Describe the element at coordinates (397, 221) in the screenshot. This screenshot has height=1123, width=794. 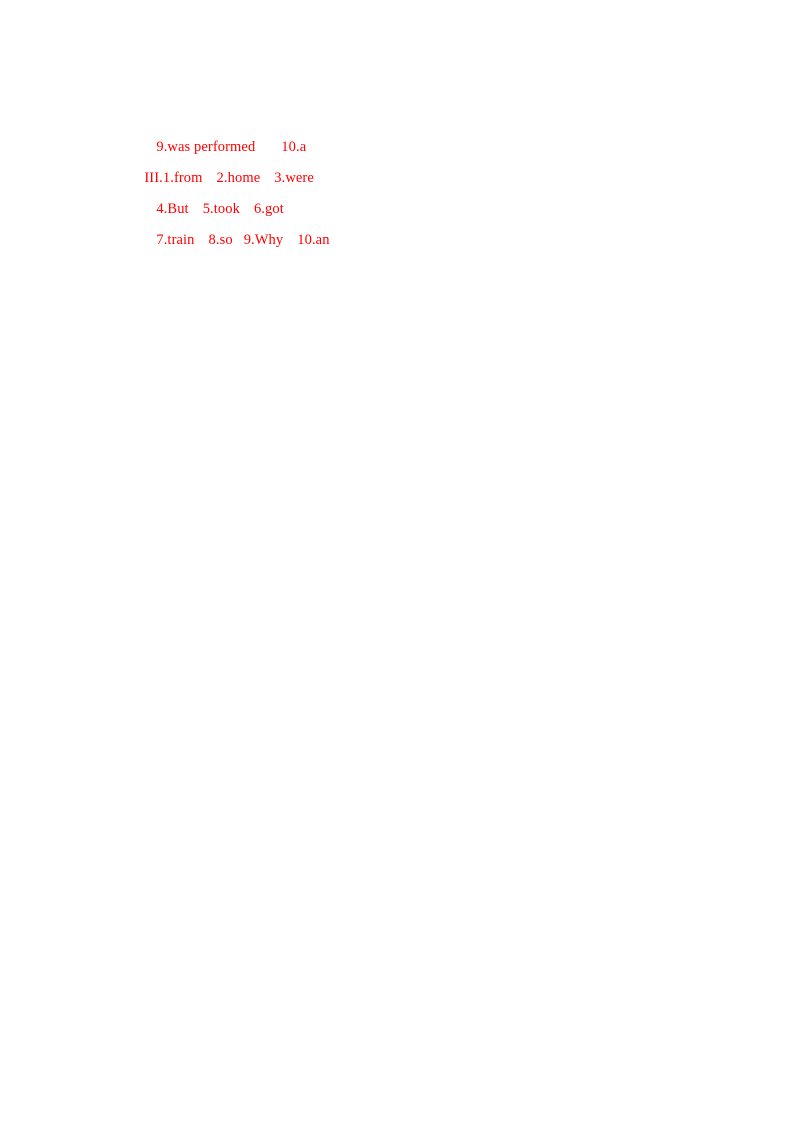
I see `answer-line-4: 7.train 8.so 9.Why 10.an` at that location.